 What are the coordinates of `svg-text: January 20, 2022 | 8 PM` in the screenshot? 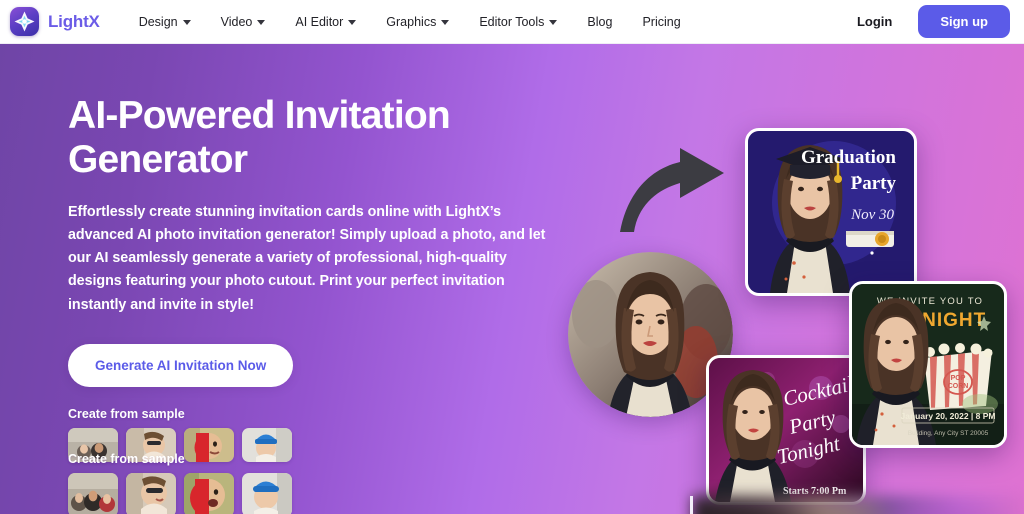 It's located at (948, 416).